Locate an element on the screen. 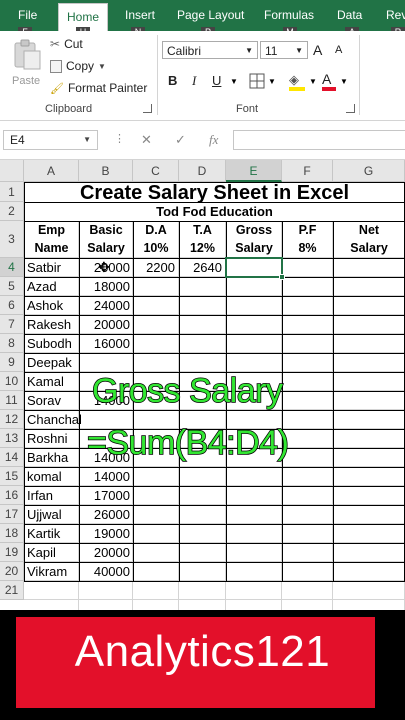  column-title-line1: D.A is located at coordinates (156, 230).